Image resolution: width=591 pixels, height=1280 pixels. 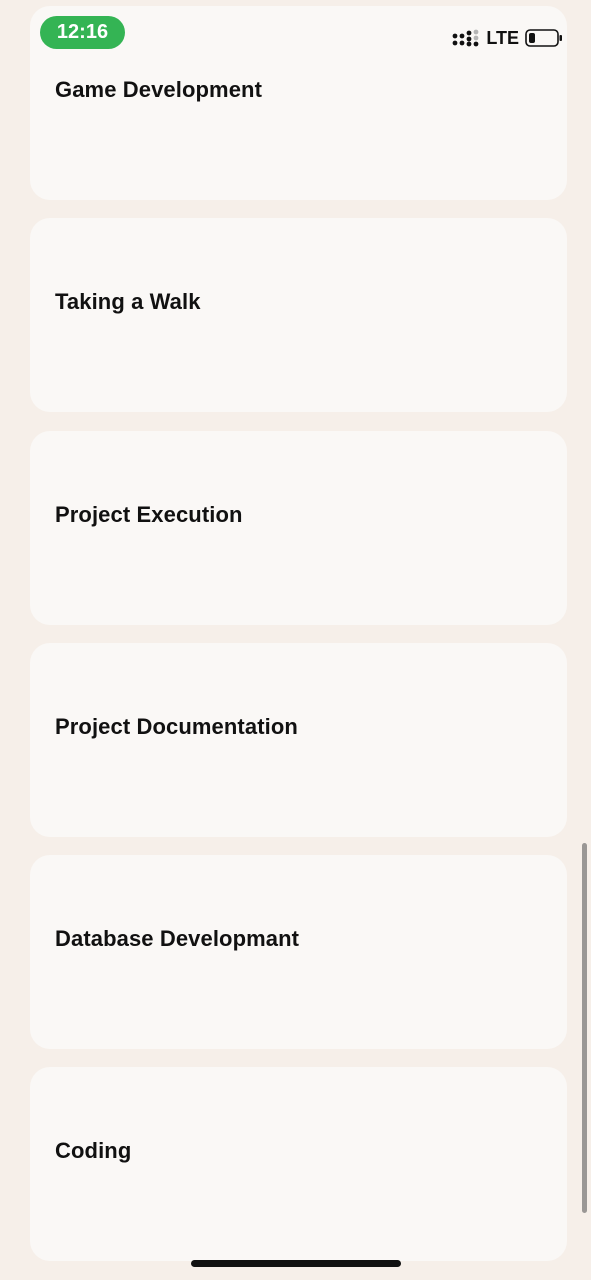 What do you see at coordinates (93, 1150) in the screenshot?
I see `list-item-title: Coding` at bounding box center [93, 1150].